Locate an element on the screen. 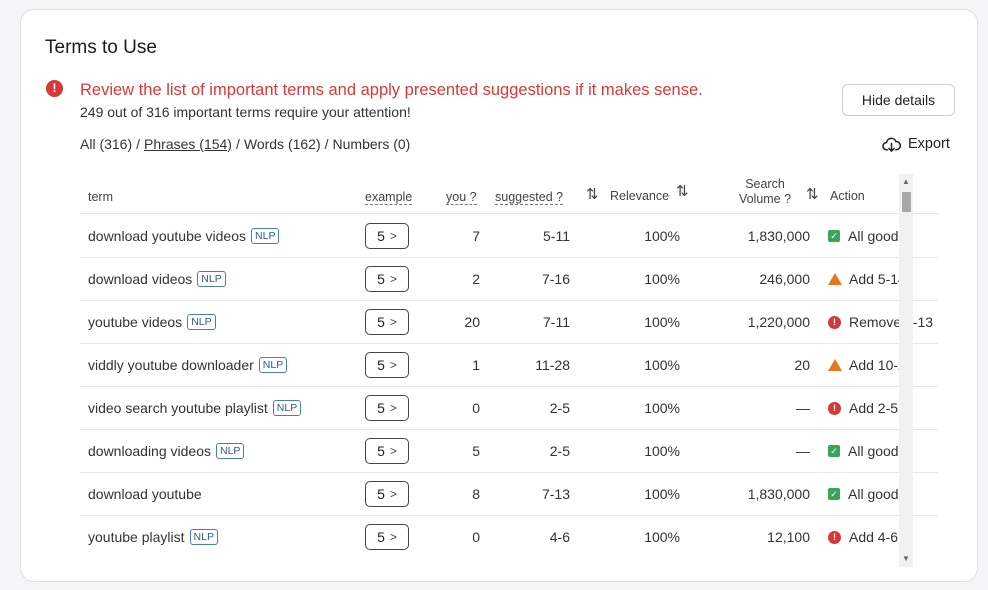 Image resolution: width=988 pixels, height=590 pixels. term-cell: download youtube videos NLP is located at coordinates (184, 236).